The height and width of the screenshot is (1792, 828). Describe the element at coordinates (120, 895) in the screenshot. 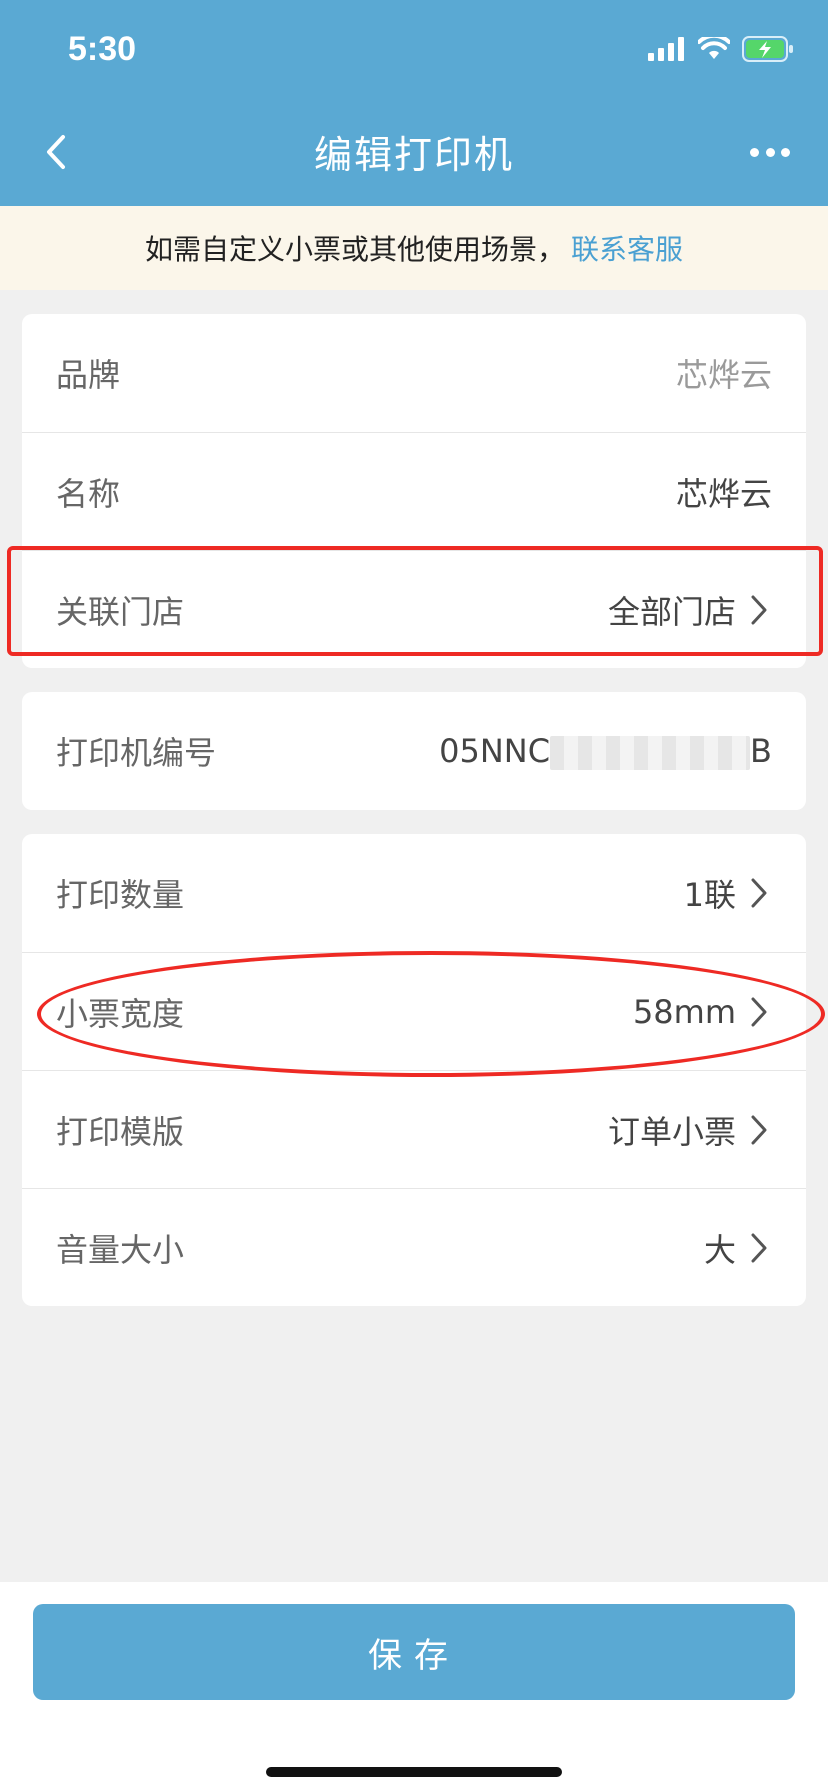

I see `print-count-label: 打印数量` at that location.